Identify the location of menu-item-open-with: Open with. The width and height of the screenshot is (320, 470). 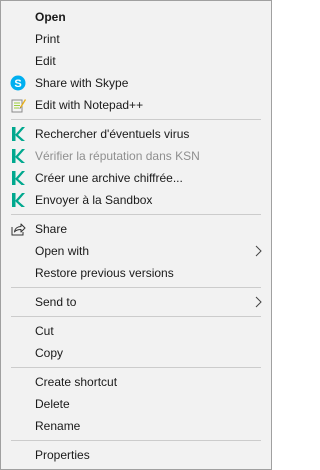
(136, 251).